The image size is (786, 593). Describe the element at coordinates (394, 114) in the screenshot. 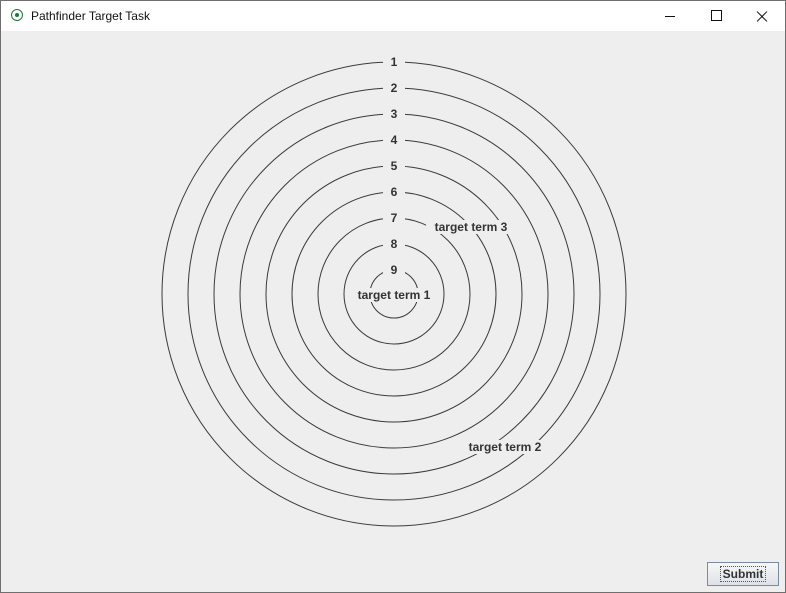

I see `ring-label: 3` at that location.